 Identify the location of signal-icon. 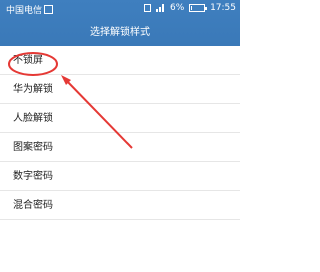
(160, 8).